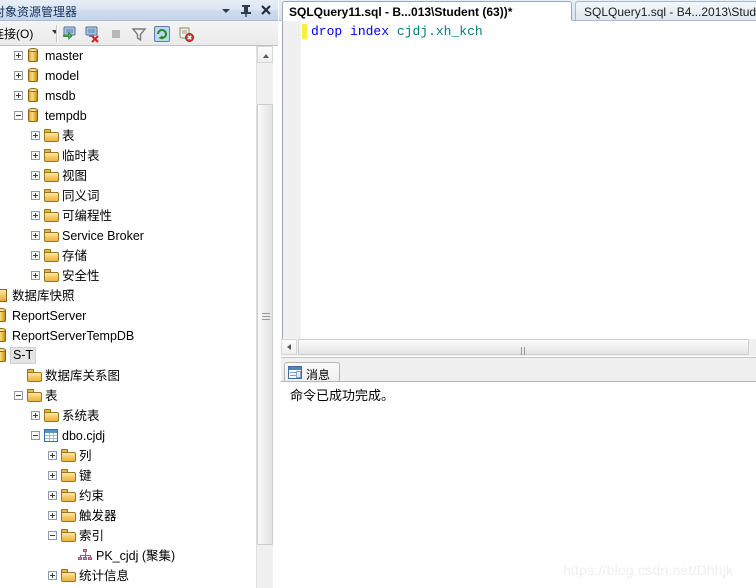 The width and height of the screenshot is (756, 588). Describe the element at coordinates (128, 156) in the screenshot. I see `tree-item: 临时表` at that location.